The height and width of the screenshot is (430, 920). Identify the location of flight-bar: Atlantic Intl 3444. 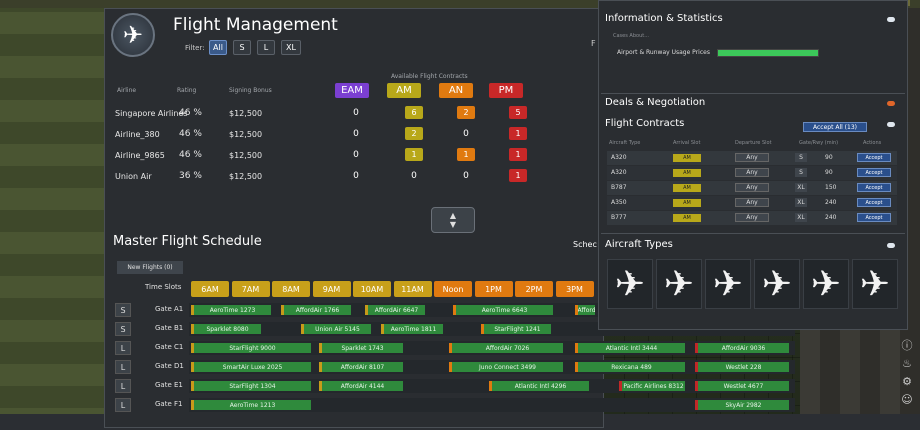
(630, 348).